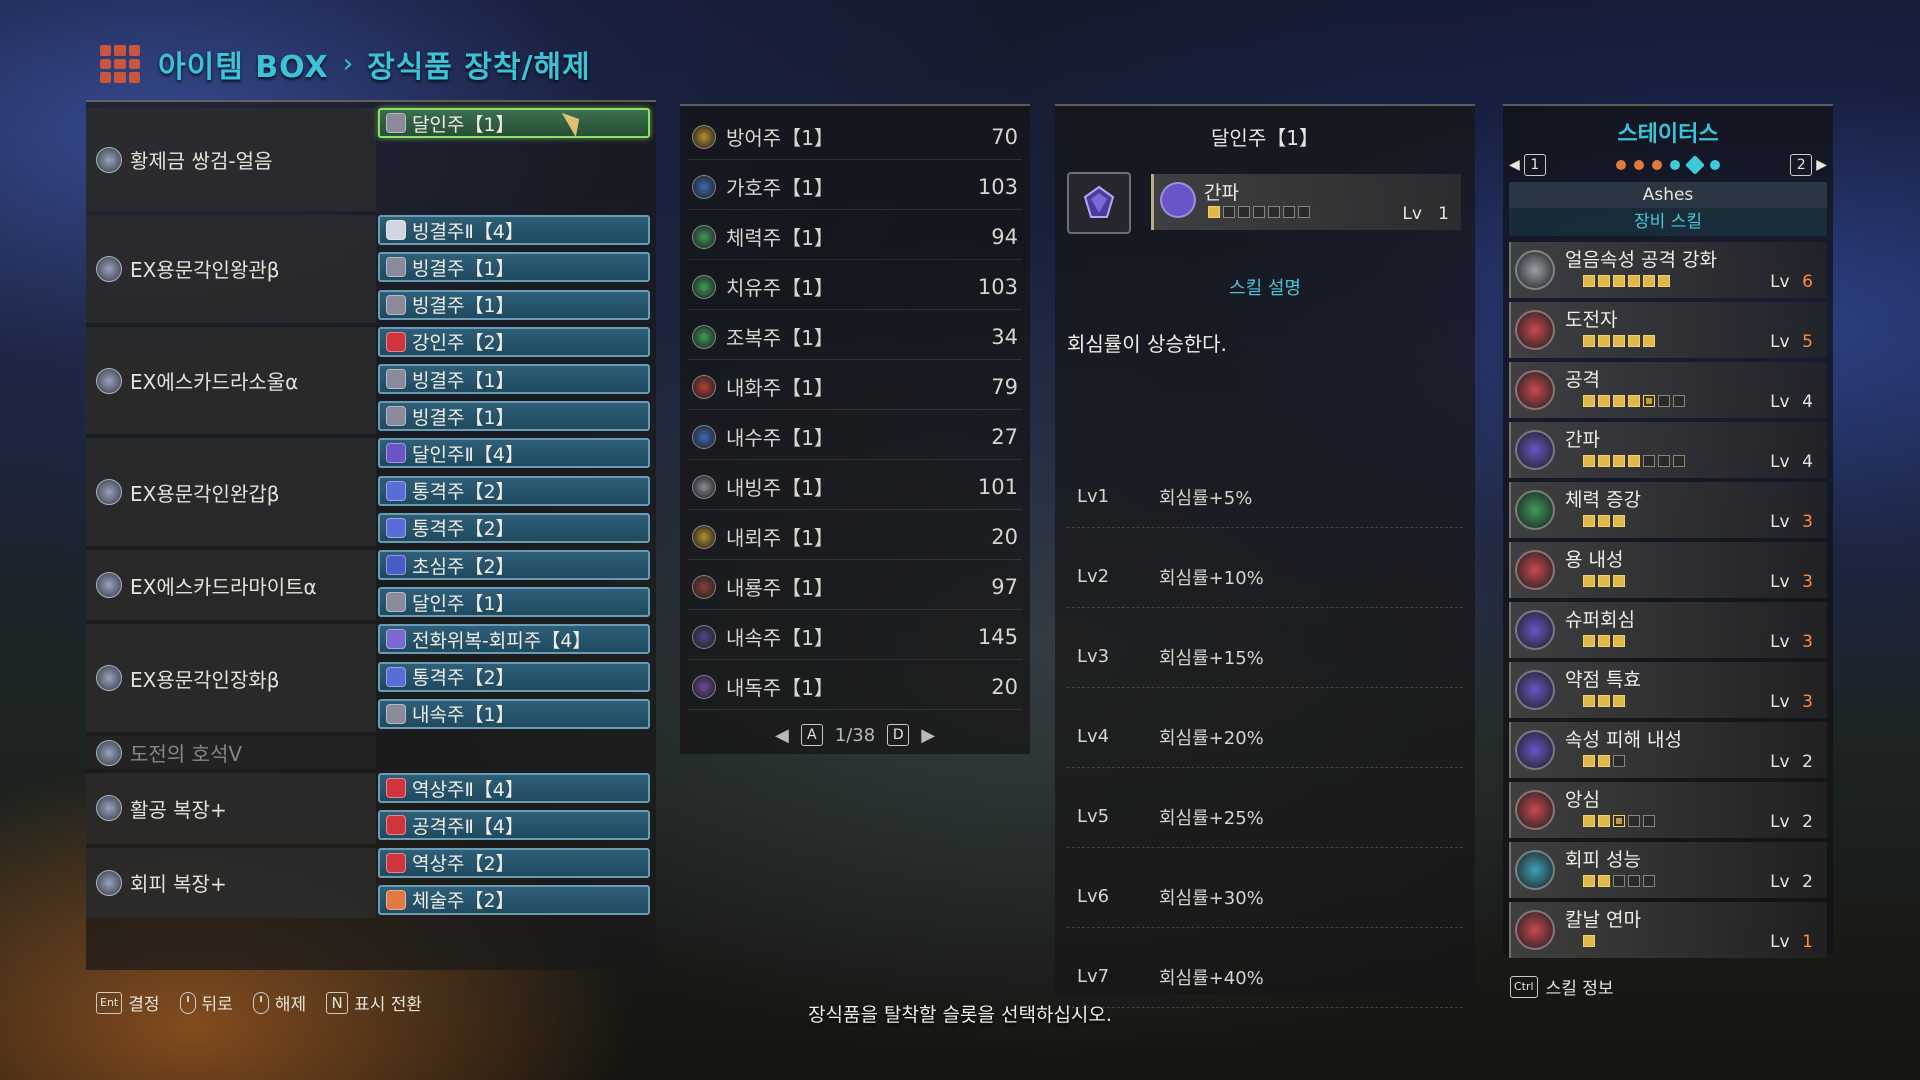 This screenshot has height=1080, width=1920. I want to click on pager: ◀ A 1/38 D ▶, so click(855, 735).